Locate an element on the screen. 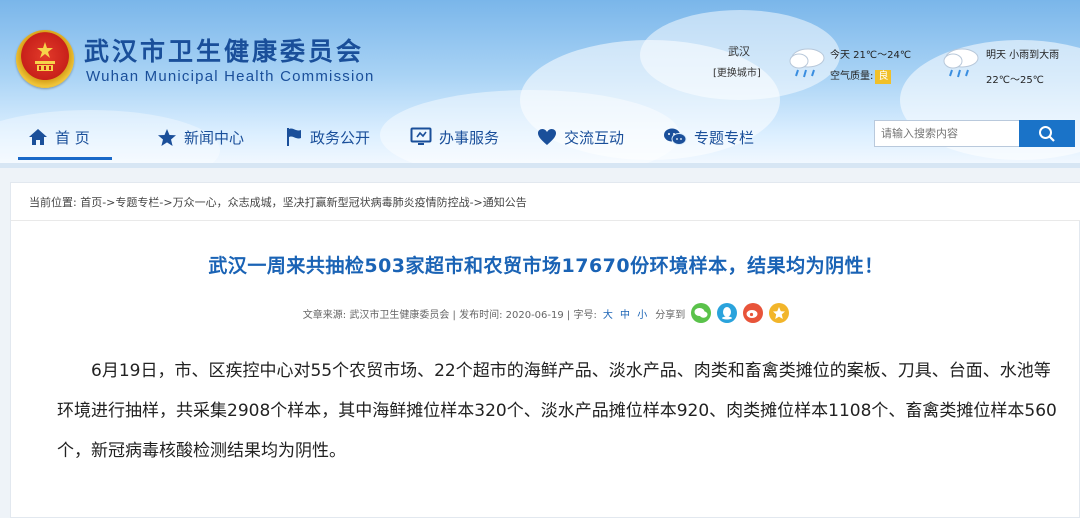 Image resolution: width=1080 pixels, height=518 pixels. wechat-icon is located at coordinates (675, 136).